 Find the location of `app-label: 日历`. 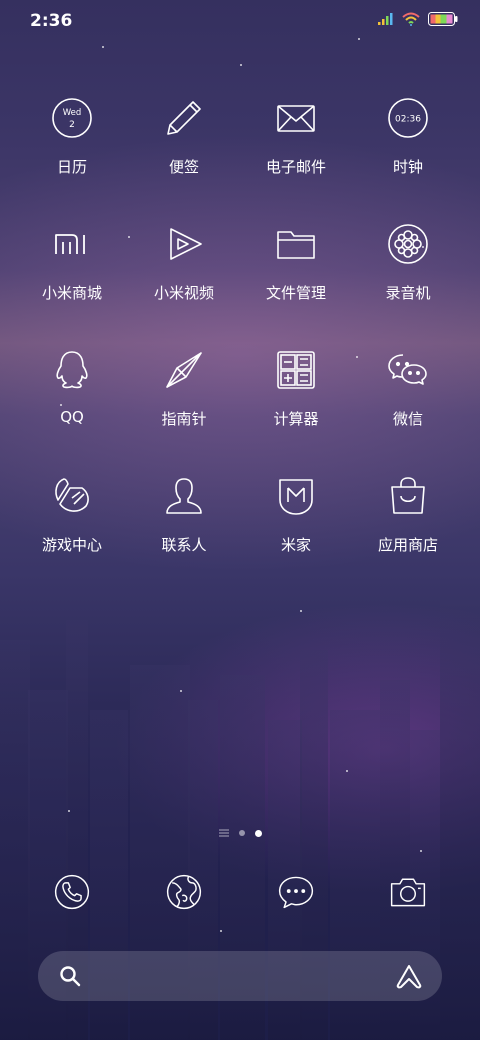

app-label: 日历 is located at coordinates (71, 167).